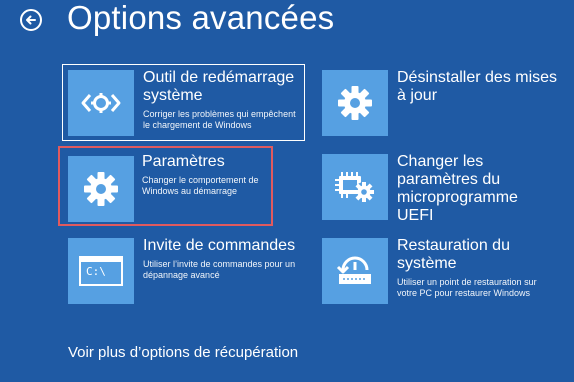 This screenshot has width=574, height=382. I want to click on back-arrow-icon, so click(31, 20).